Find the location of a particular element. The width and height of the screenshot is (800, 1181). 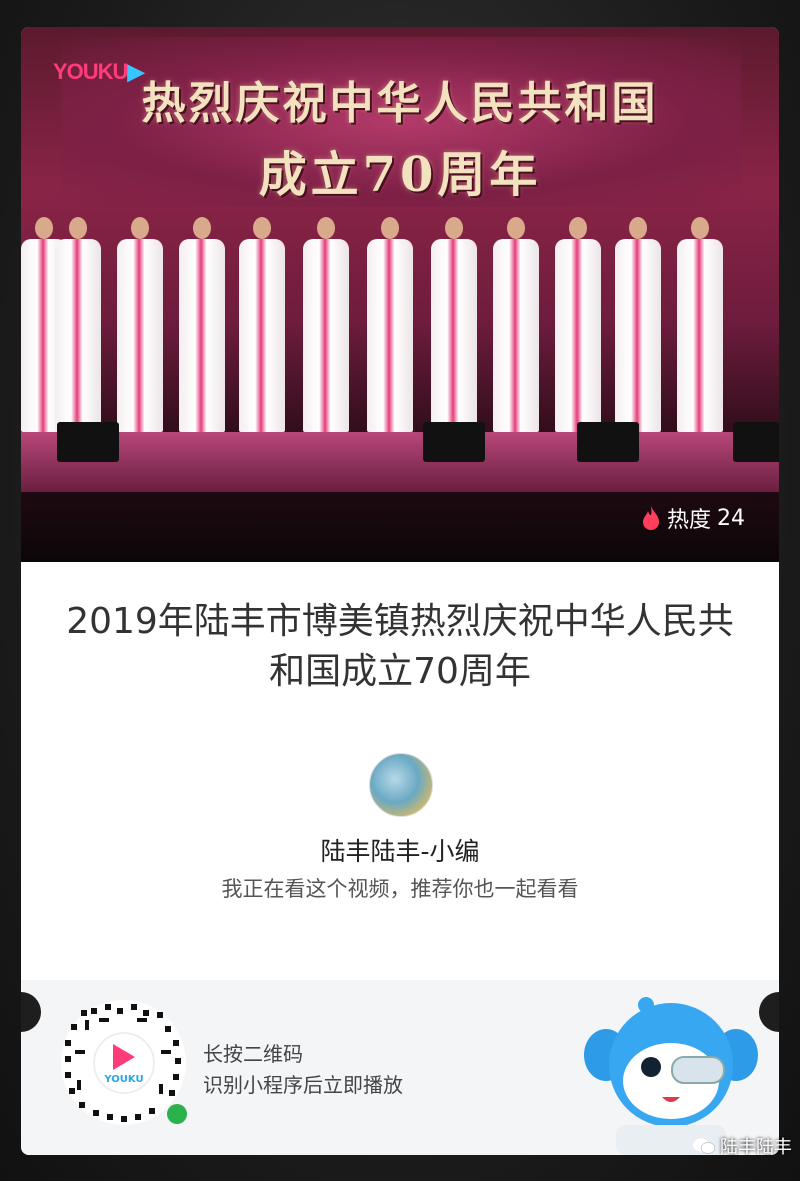

qr-hint-line-1: 长按二维码 is located at coordinates (253, 1054).